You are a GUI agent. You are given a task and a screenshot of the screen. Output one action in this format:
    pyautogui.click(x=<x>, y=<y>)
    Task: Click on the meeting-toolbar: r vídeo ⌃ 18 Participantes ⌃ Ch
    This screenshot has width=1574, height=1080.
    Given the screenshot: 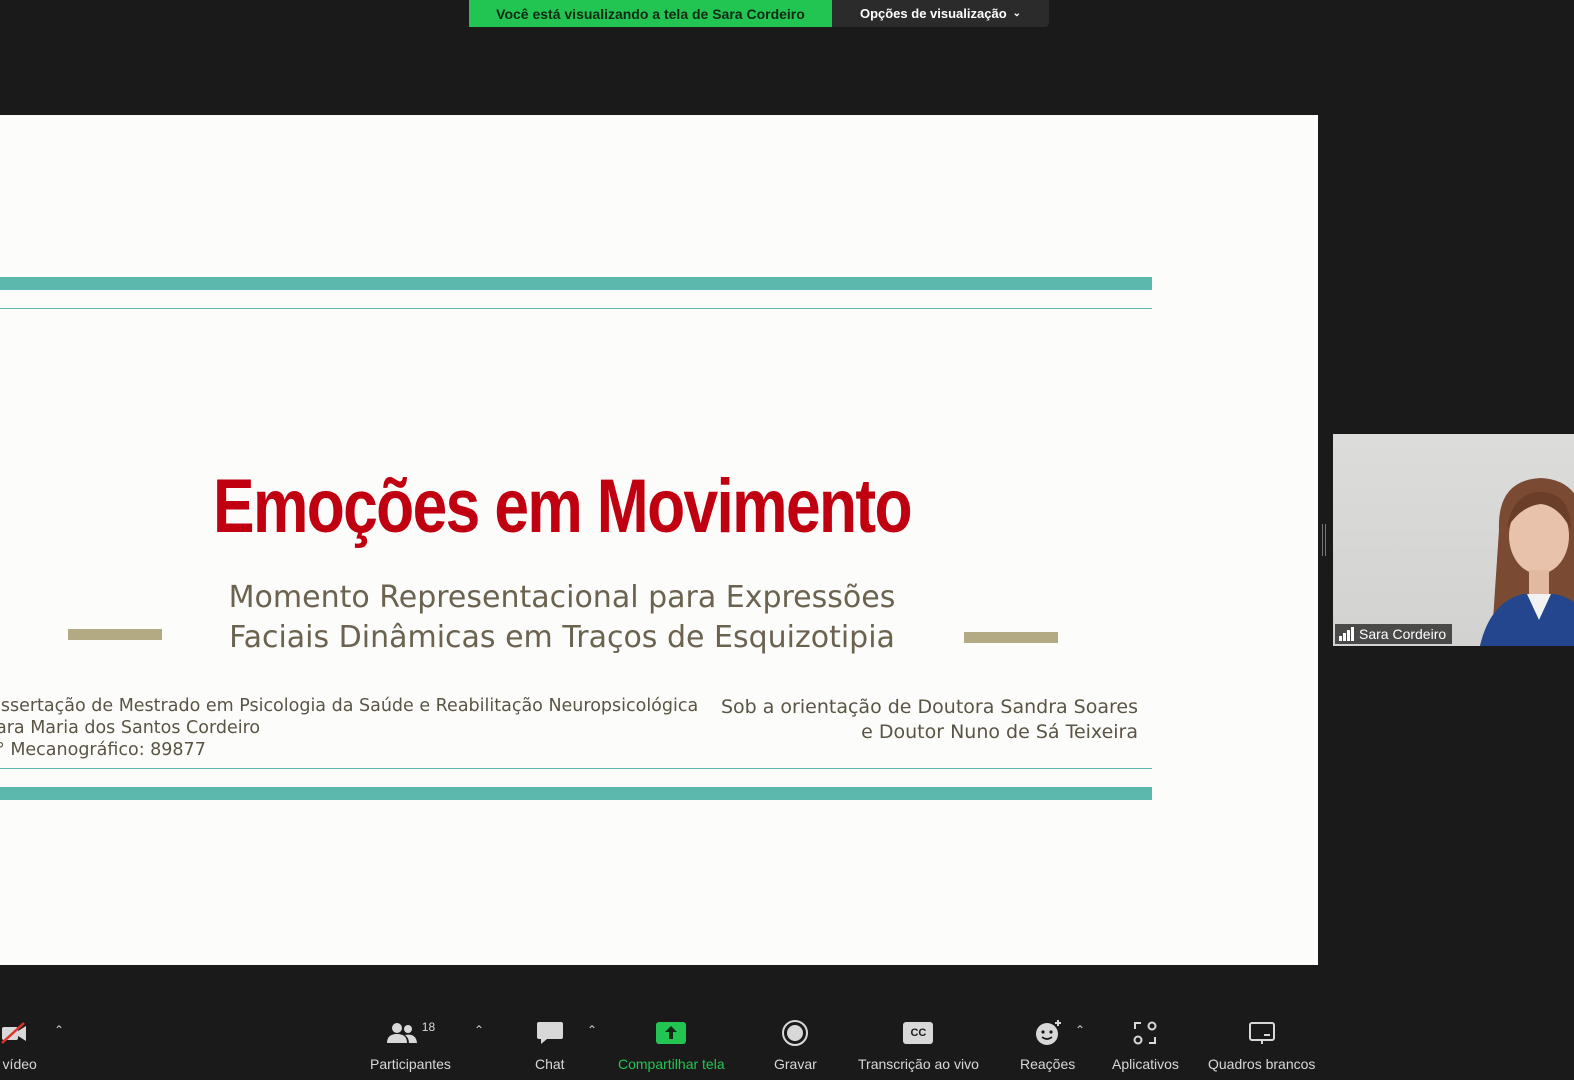 What is the action you would take?
    pyautogui.click(x=787, y=1044)
    